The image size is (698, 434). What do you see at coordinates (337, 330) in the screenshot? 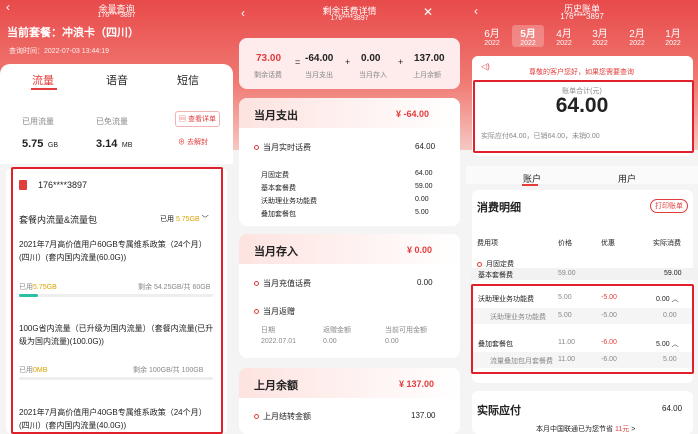
I see `refund-header-amount: 返赠金额` at bounding box center [337, 330].